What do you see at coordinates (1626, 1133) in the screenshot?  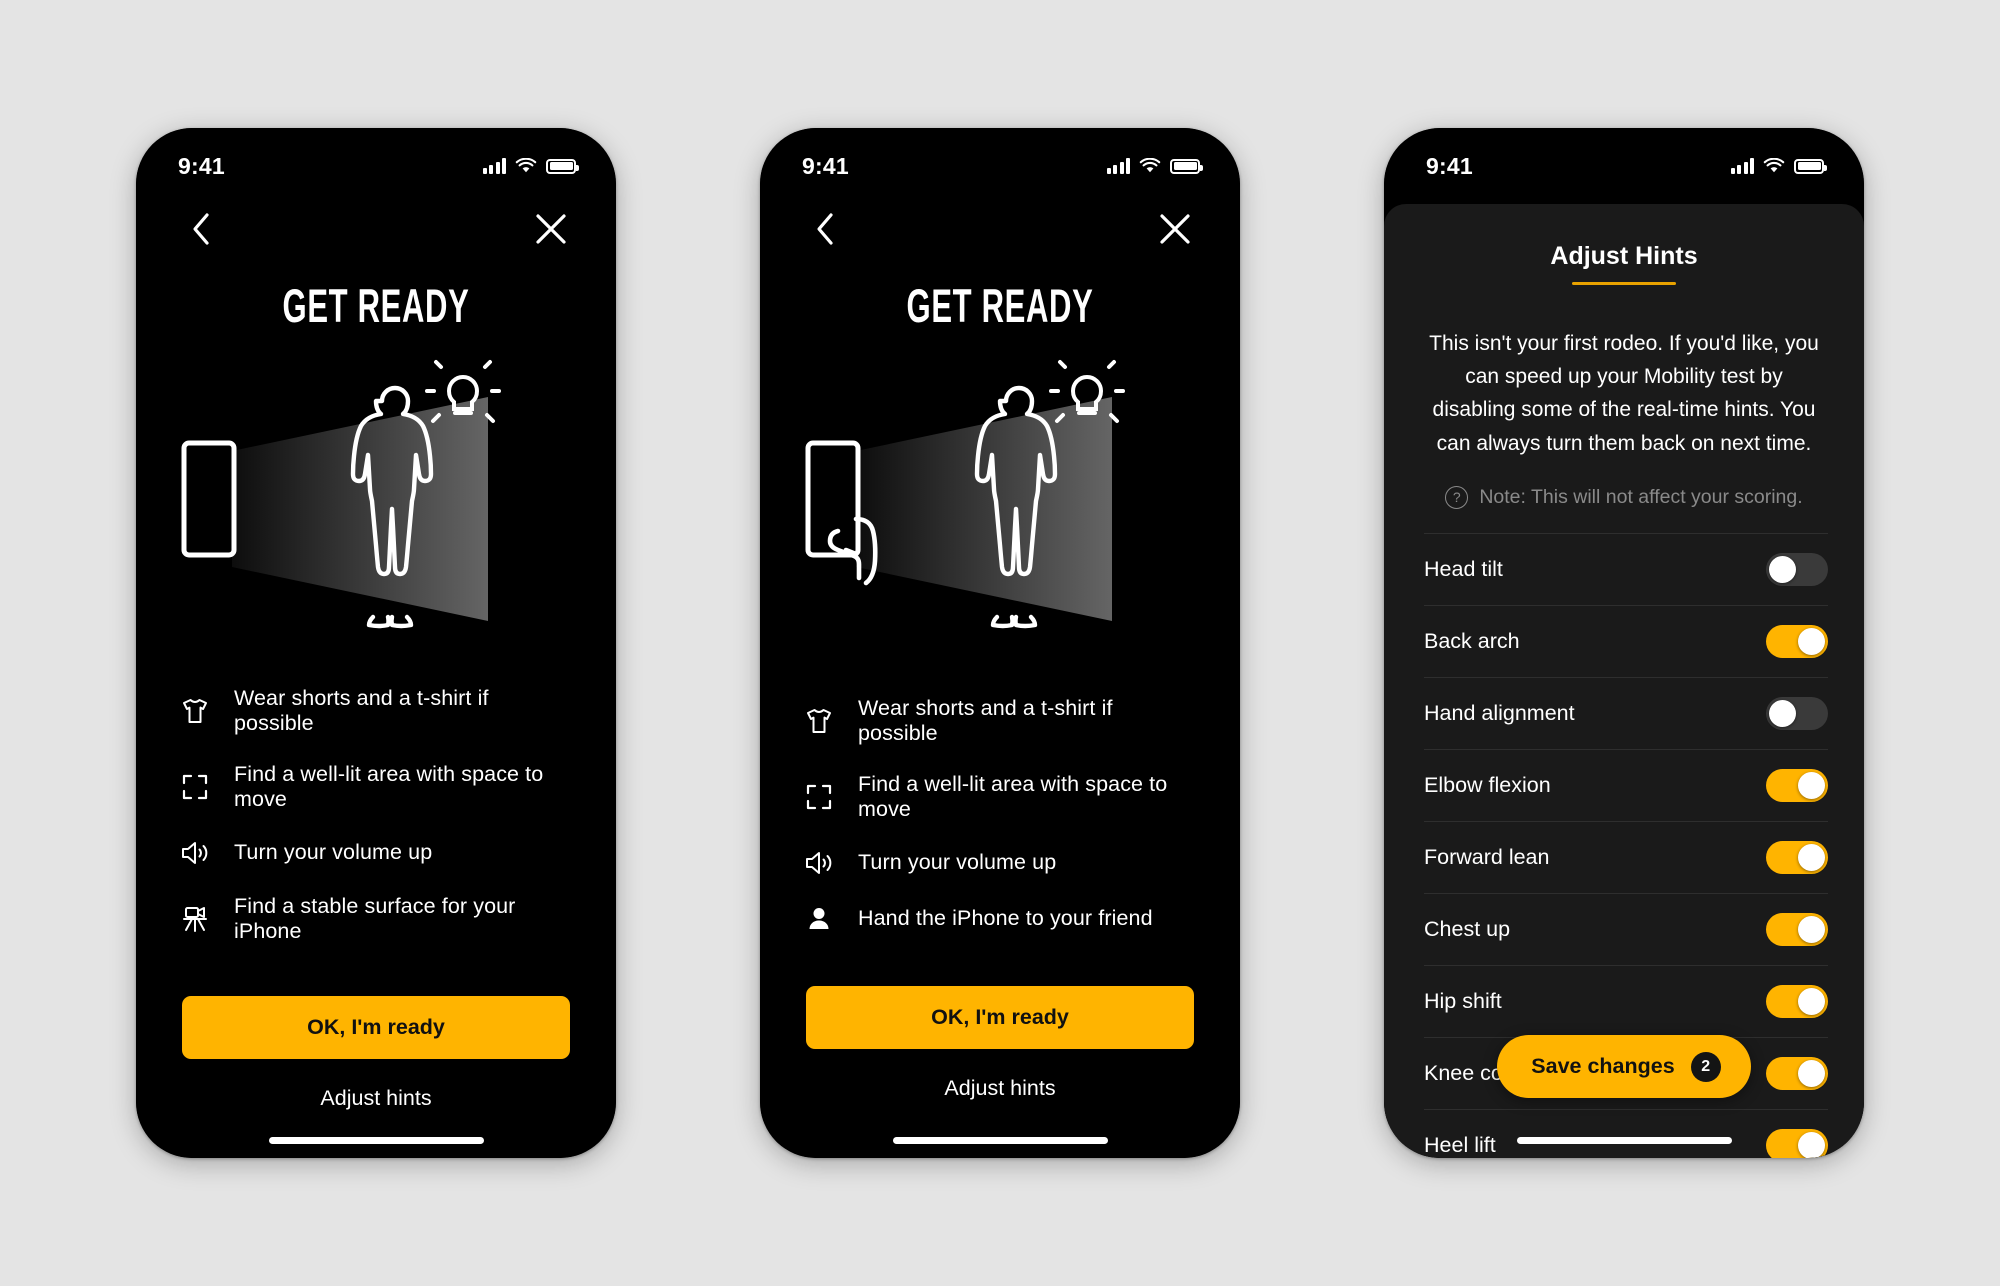 I see `toggle-row-heel-lift: Heel lift` at bounding box center [1626, 1133].